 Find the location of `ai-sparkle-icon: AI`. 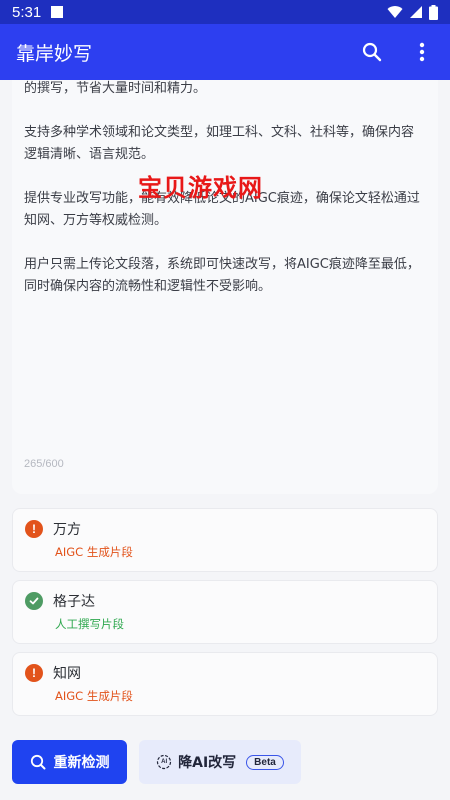

ai-sparkle-icon: AI is located at coordinates (164, 762).